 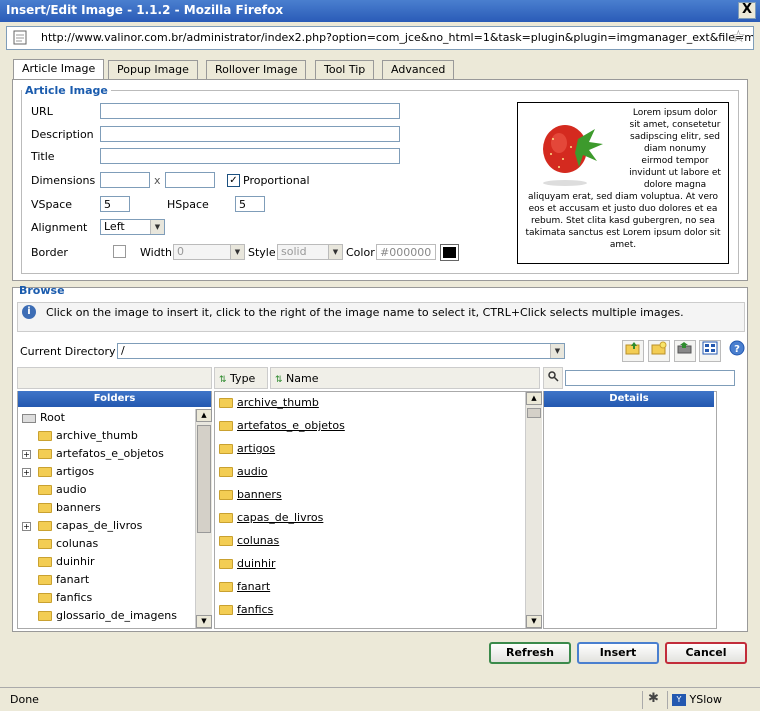 What do you see at coordinates (132, 227) in the screenshot?
I see `alignment-select: Left ▼` at bounding box center [132, 227].